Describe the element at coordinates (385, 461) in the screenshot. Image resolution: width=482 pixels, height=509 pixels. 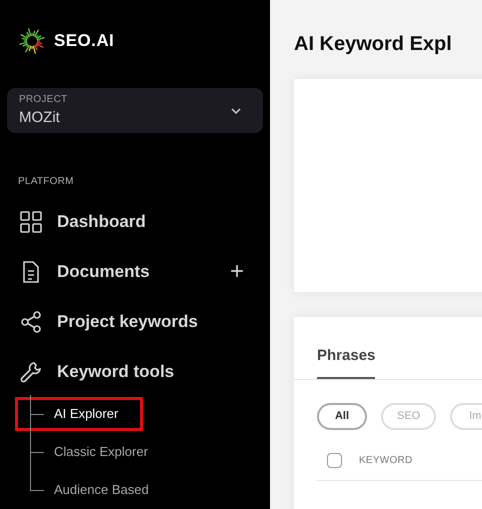
I see `column-header: KEYWORD` at that location.